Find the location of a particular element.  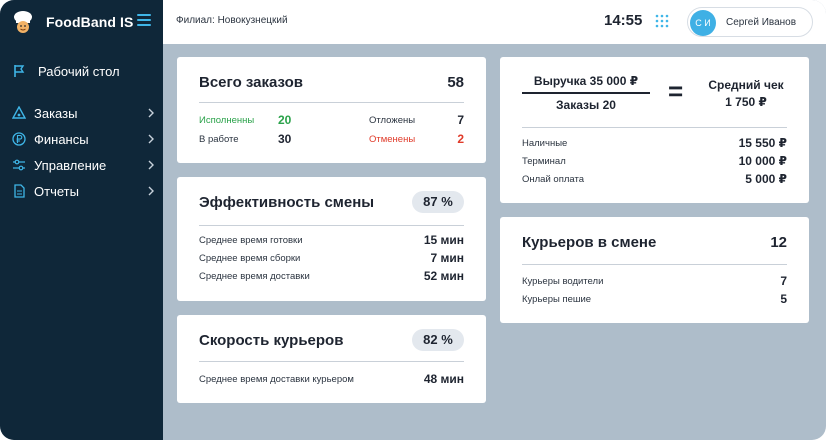

cancelled-label: Отменены is located at coordinates (392, 139).